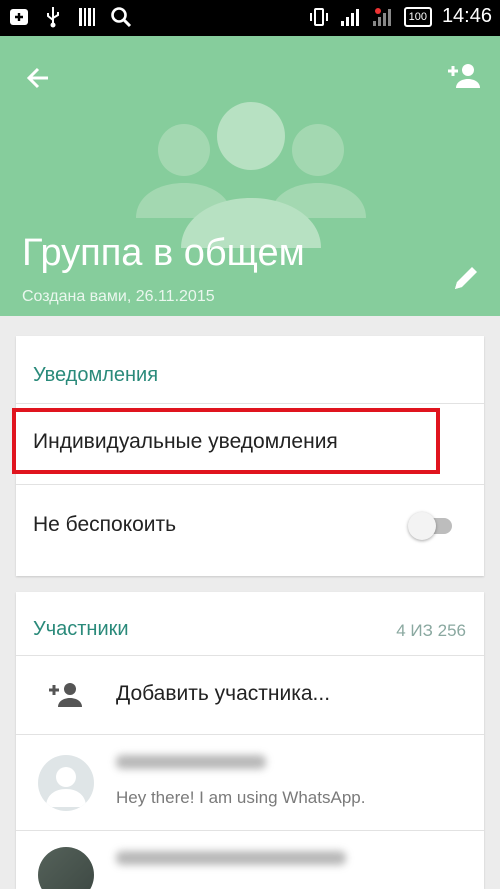 This screenshot has width=500, height=889. Describe the element at coordinates (250, 18) in the screenshot. I see `status-bar: 100 14:46` at that location.